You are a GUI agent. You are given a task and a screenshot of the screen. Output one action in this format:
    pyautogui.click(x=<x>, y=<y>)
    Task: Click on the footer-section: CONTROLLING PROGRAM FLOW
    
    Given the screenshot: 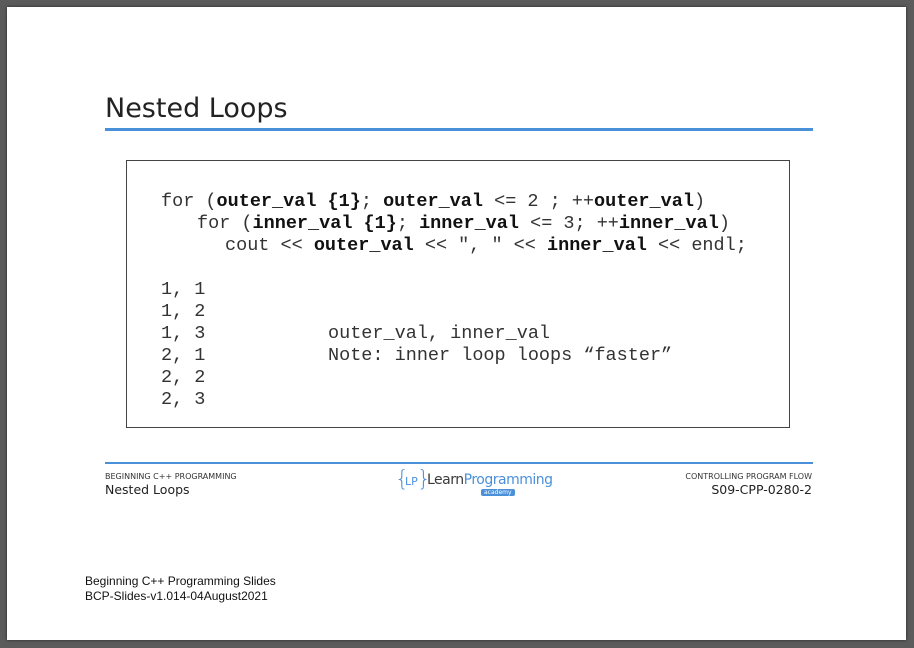 What is the action you would take?
    pyautogui.click(x=748, y=476)
    